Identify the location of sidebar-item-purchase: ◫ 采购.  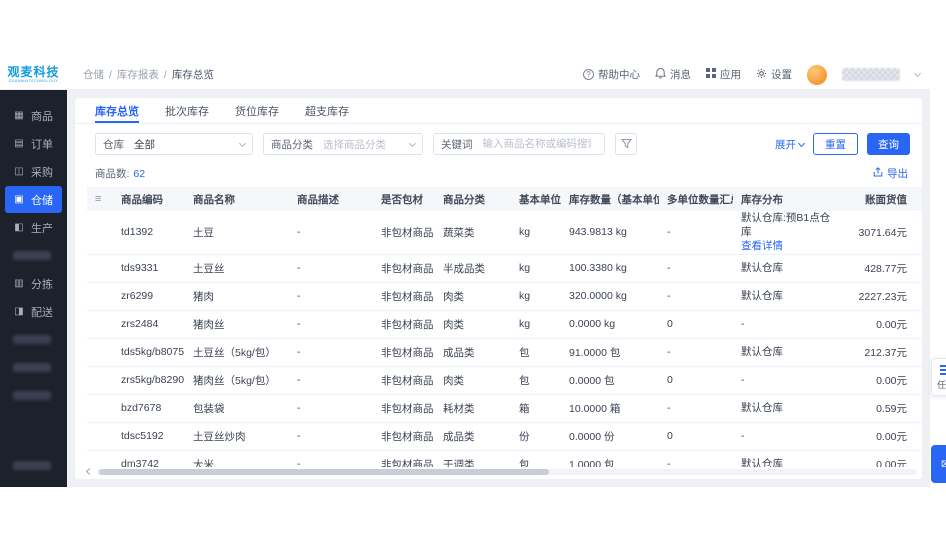
(33, 171).